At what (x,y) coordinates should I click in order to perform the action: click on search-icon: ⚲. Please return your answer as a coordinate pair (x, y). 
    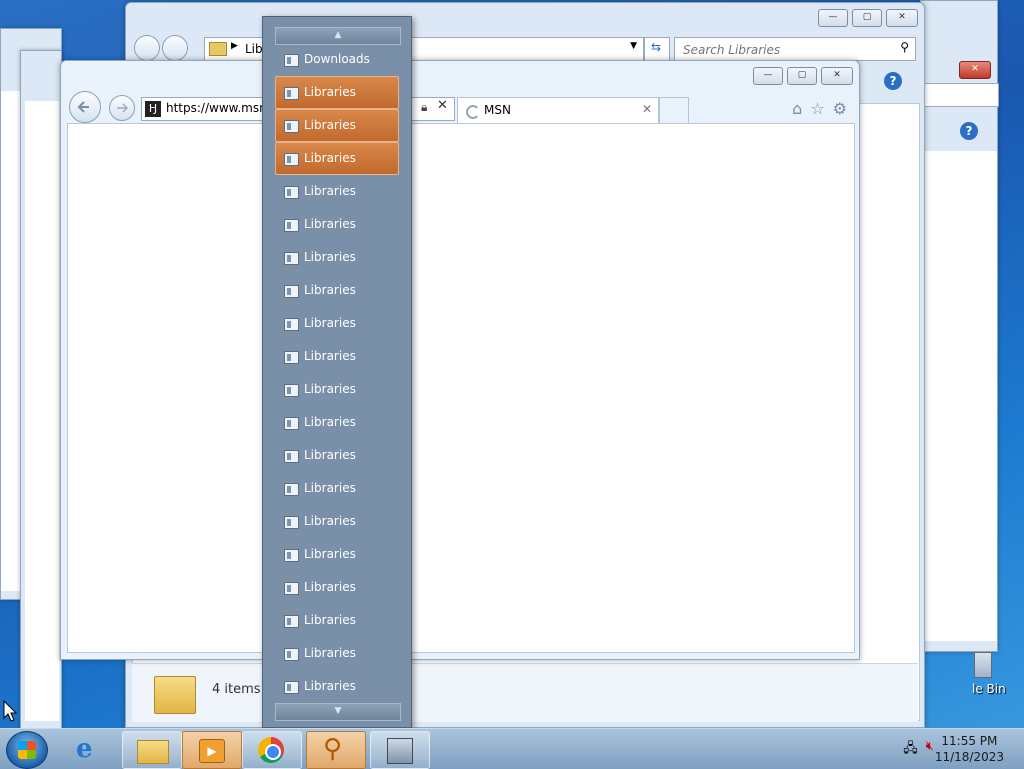
    Looking at the image, I should click on (904, 47).